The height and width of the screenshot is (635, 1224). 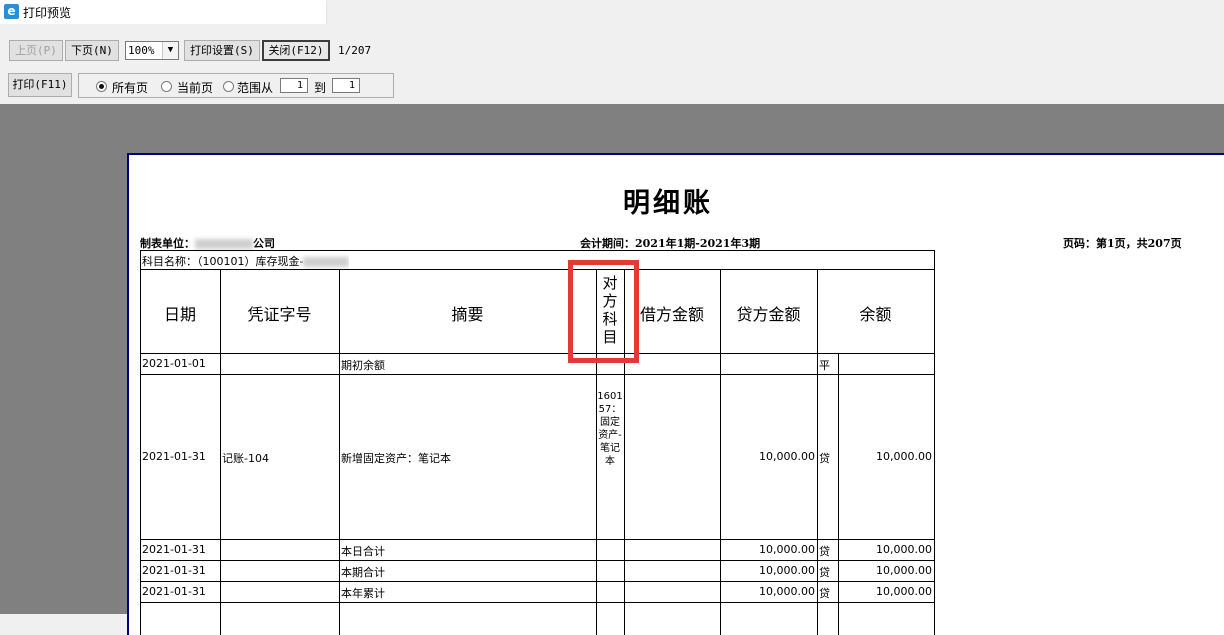 What do you see at coordinates (363, 593) in the screenshot?
I see `table-row-summary: 本年累计` at bounding box center [363, 593].